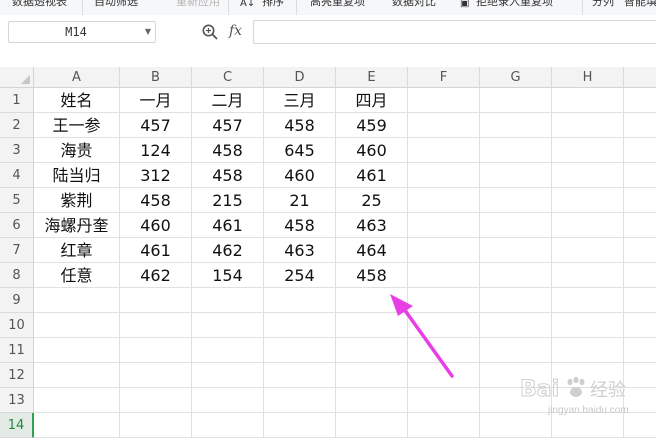  Describe the element at coordinates (588, 300) in the screenshot. I see `cell-h9` at that location.